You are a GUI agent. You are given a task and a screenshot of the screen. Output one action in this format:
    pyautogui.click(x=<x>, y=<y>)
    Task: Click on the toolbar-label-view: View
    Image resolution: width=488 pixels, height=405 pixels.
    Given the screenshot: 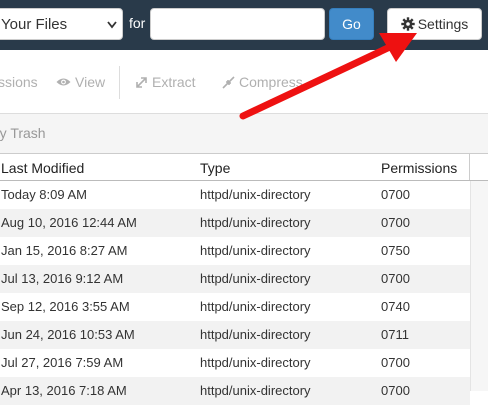 What is the action you would take?
    pyautogui.click(x=90, y=82)
    